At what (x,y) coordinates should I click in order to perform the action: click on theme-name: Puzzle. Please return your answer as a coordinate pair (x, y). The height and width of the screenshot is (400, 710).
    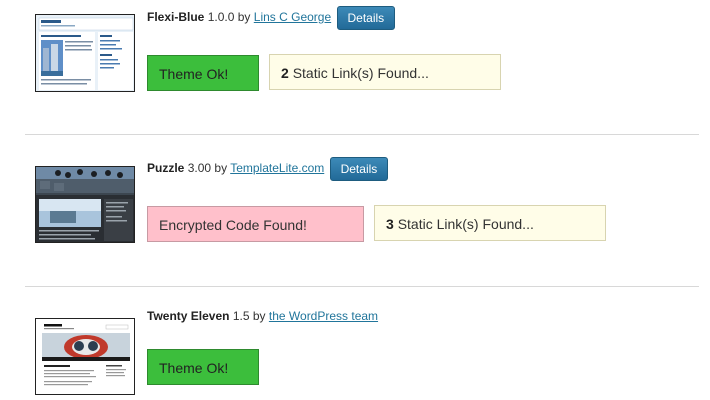
    Looking at the image, I should click on (166, 168).